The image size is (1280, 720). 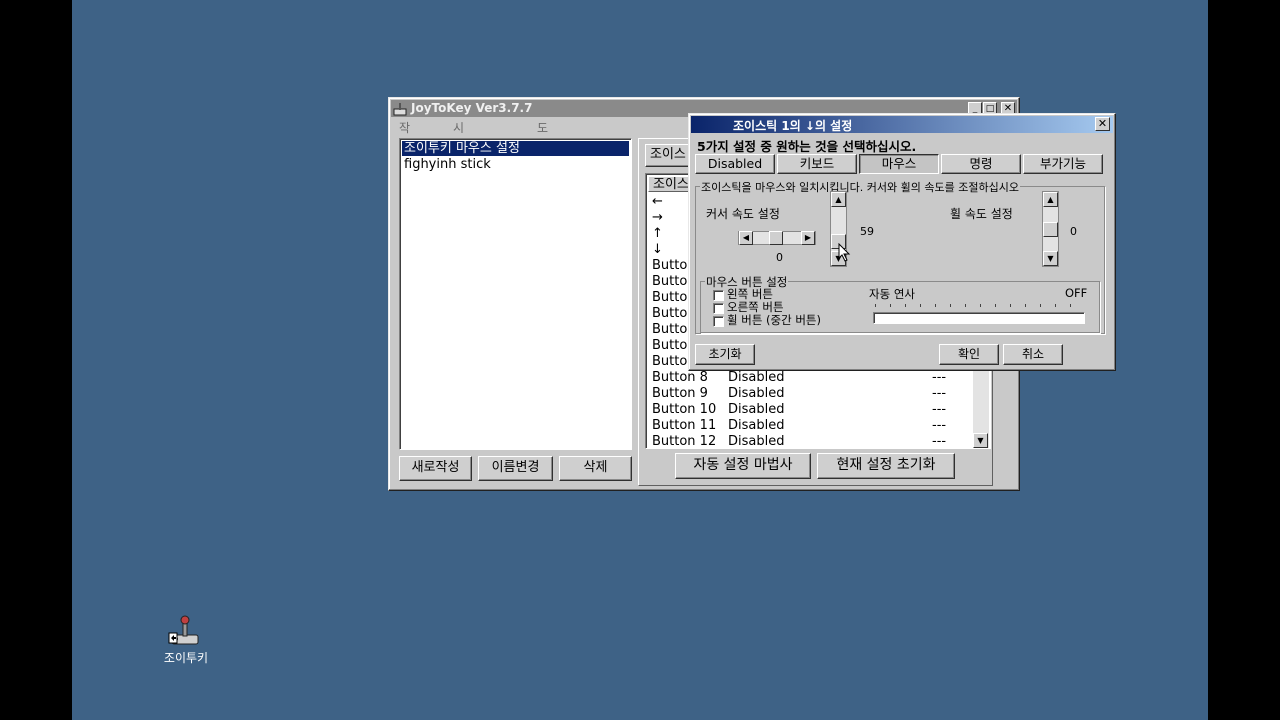 What do you see at coordinates (447, 164) in the screenshot?
I see `profile-item: fighyinh stick` at bounding box center [447, 164].